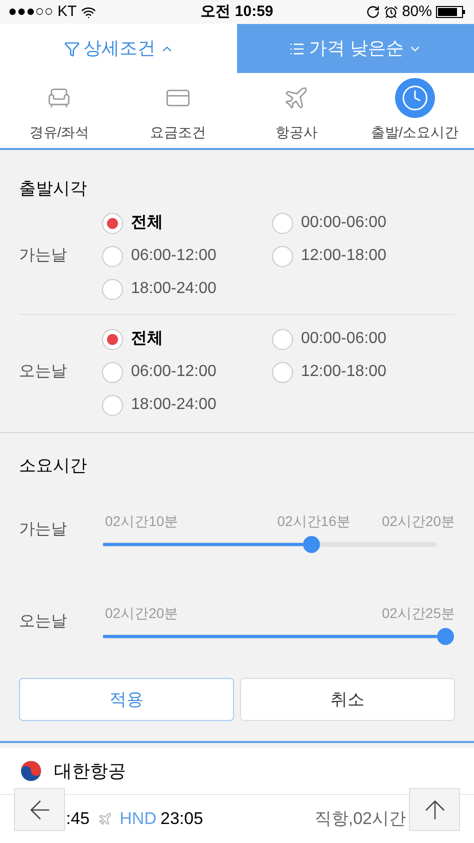 The image size is (474, 843). I want to click on slider-min-label: 02시간10분, so click(141, 521).